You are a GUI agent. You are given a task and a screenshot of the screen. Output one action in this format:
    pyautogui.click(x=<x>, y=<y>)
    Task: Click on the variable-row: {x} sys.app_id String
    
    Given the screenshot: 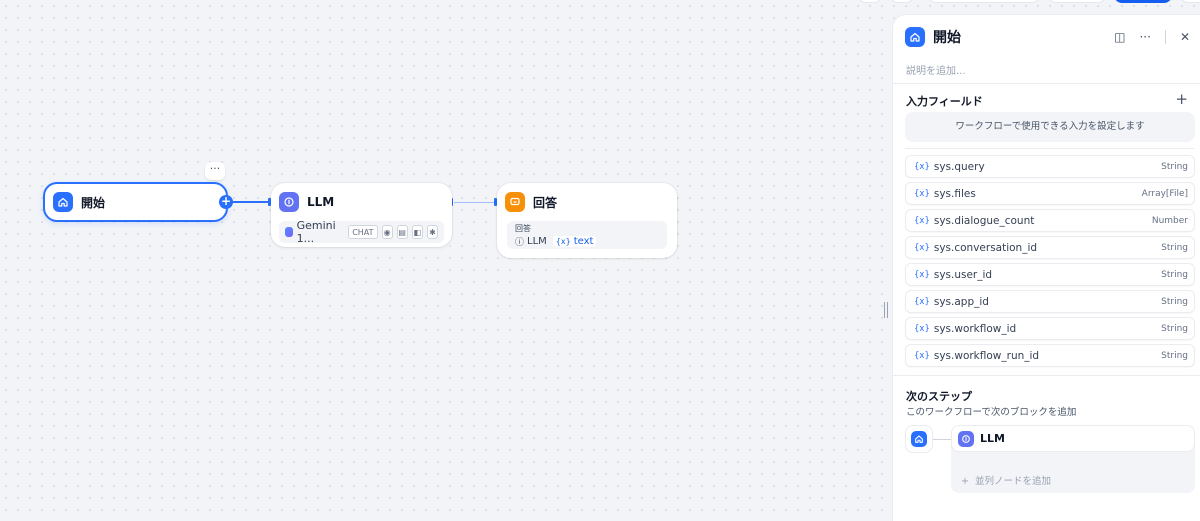 What is the action you would take?
    pyautogui.click(x=1050, y=301)
    